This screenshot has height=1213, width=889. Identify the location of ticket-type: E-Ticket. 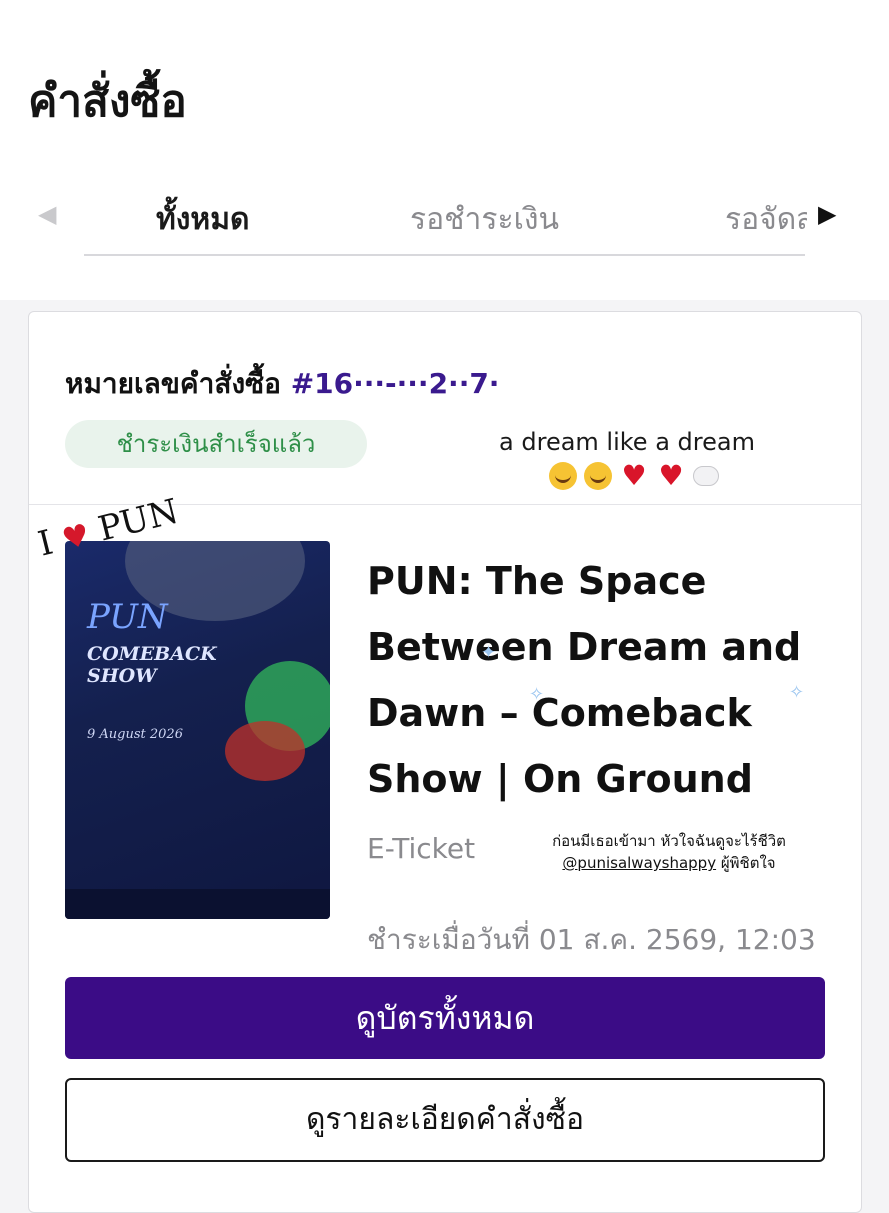
(421, 848).